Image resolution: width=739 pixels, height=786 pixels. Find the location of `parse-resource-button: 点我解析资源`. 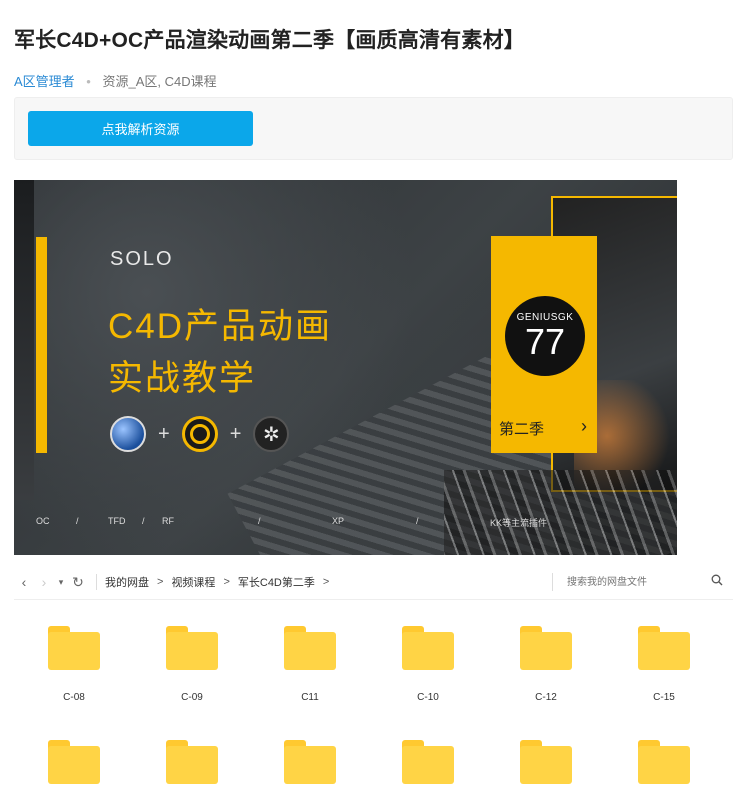

parse-resource-button: 点我解析资源 is located at coordinates (140, 128).